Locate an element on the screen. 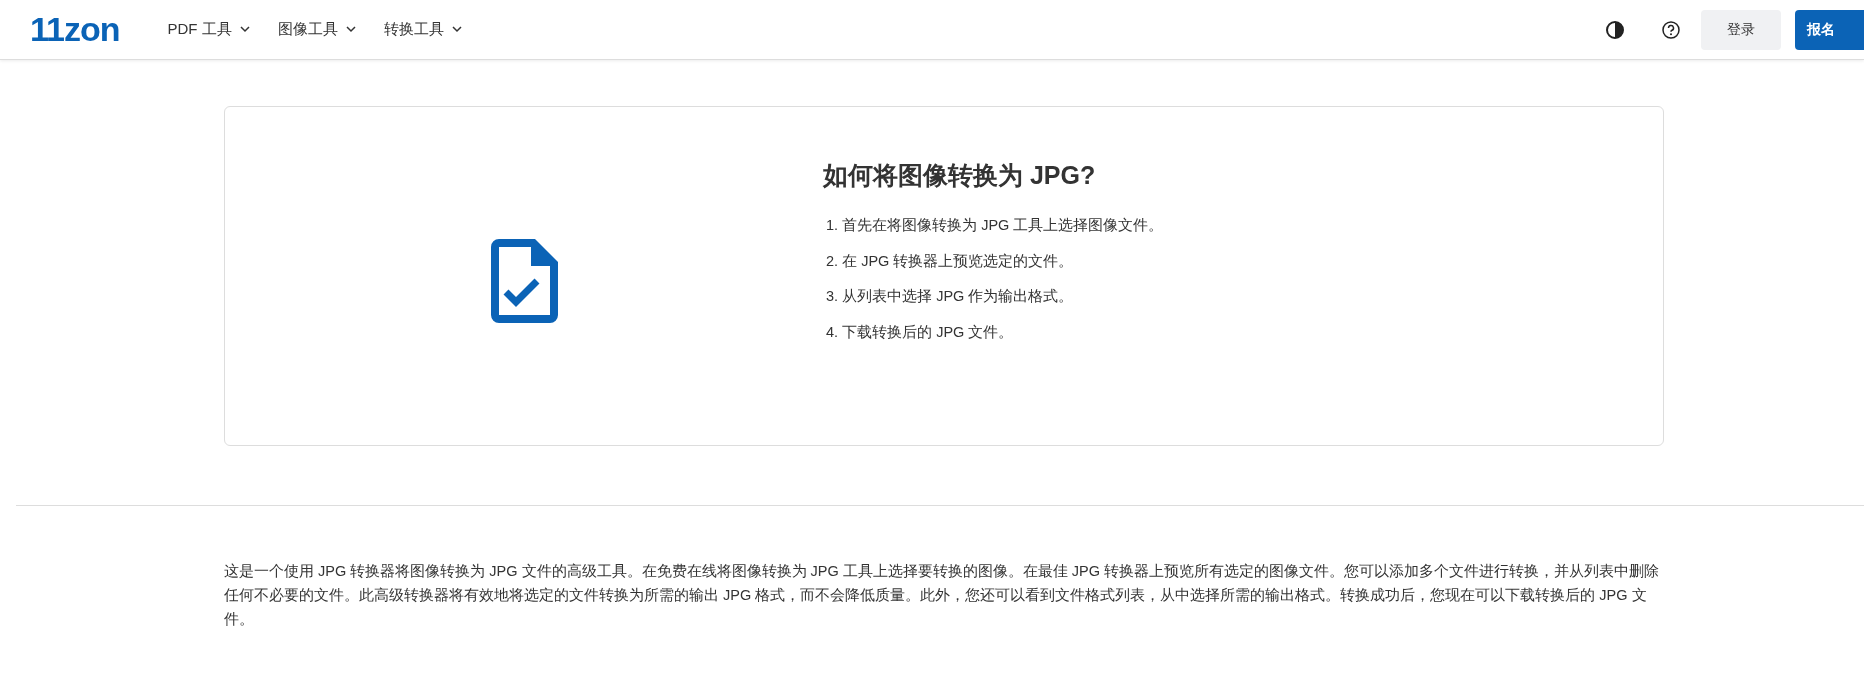 This screenshot has height=689, width=1864. step-text: 4. 下载转换后的 JPG 文件。 is located at coordinates (920, 332).